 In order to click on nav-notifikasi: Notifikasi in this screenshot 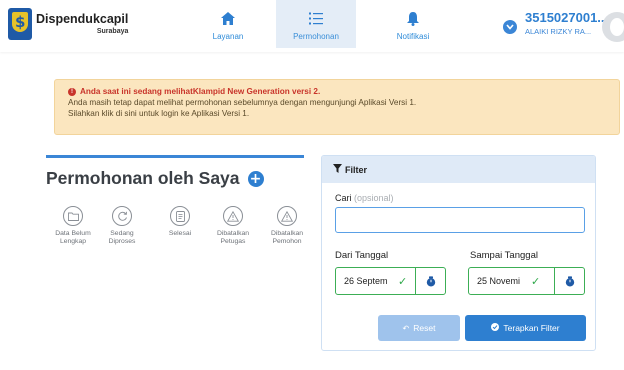, I will do `click(413, 24)`.